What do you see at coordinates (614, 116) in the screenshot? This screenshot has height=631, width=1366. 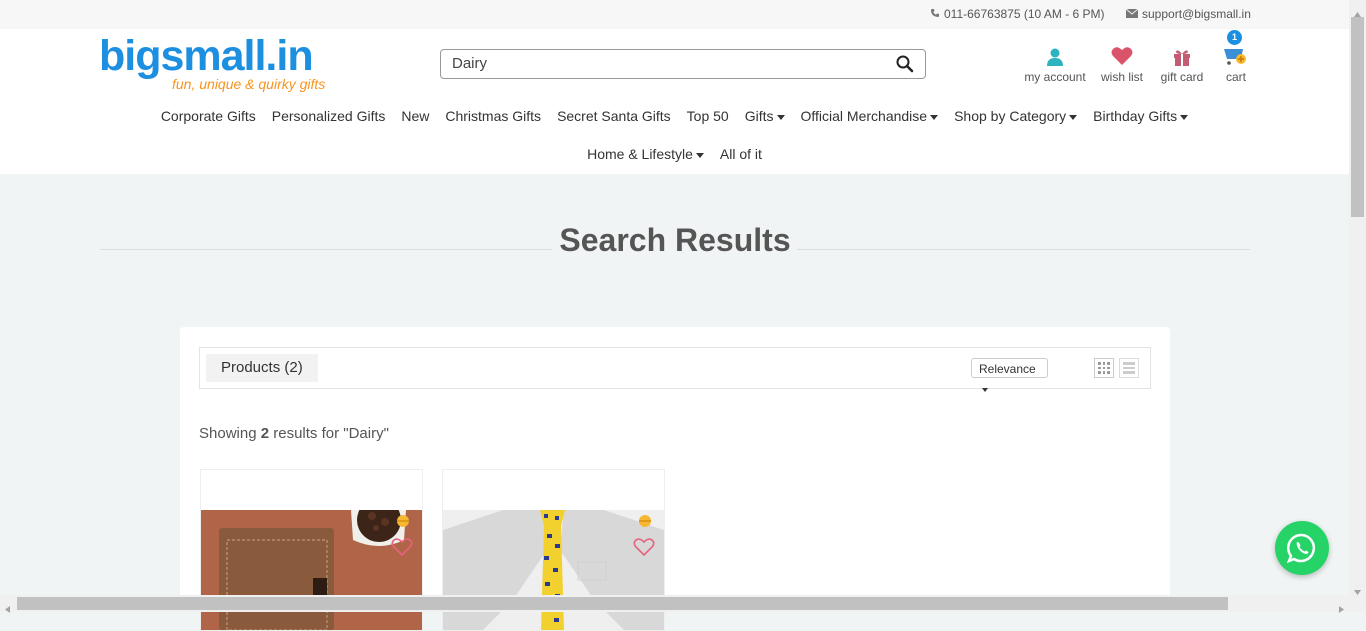 I see `nav-secret-santa-gifts: Secret Santa Gifts` at bounding box center [614, 116].